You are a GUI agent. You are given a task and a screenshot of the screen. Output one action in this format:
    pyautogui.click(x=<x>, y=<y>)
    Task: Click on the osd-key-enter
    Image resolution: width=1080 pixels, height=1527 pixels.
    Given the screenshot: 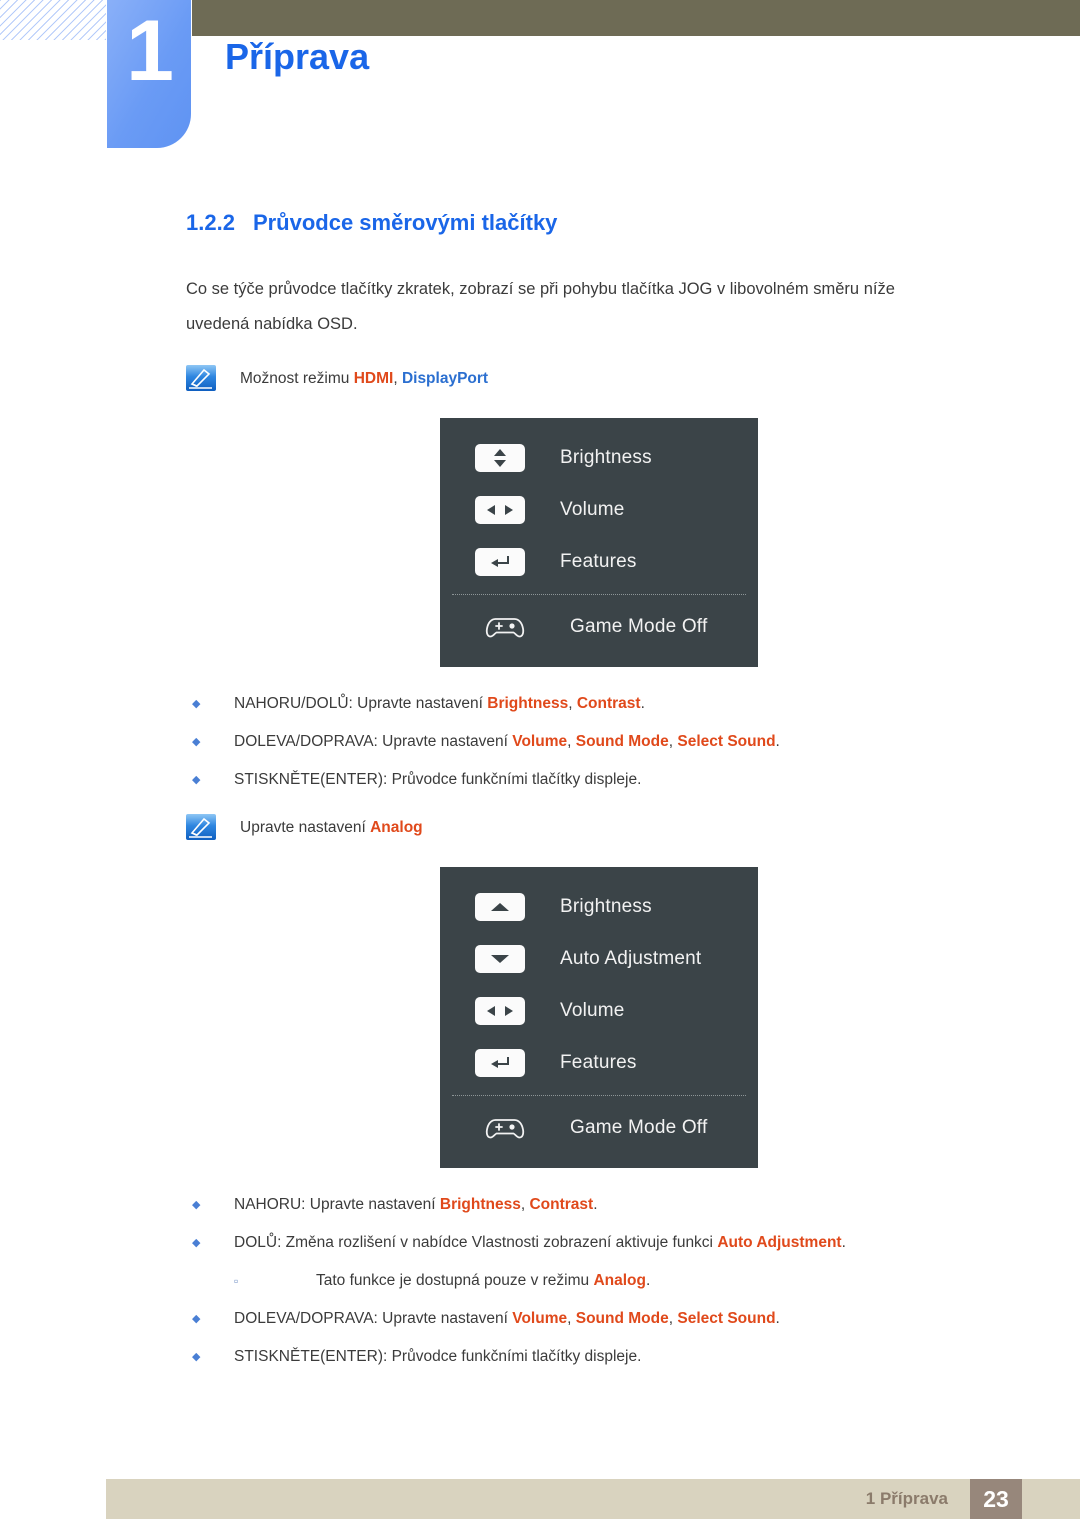 What is the action you would take?
    pyautogui.click(x=500, y=1063)
    